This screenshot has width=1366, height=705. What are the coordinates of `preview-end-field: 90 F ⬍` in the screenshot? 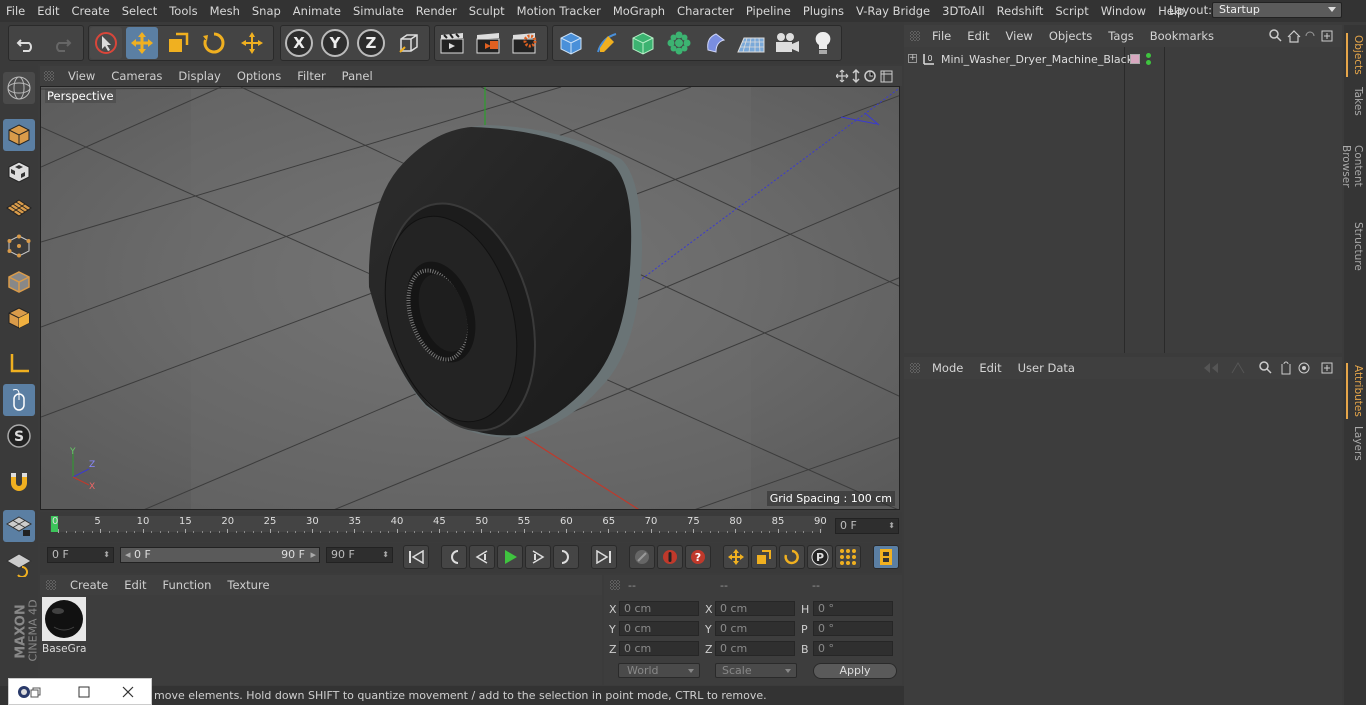 It's located at (359, 555).